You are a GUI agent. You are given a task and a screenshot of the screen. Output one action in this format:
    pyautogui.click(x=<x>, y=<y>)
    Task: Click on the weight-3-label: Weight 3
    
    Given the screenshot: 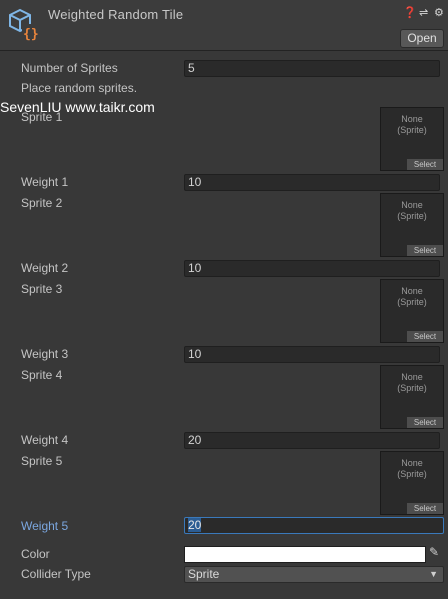 What is the action you would take?
    pyautogui.click(x=45, y=354)
    